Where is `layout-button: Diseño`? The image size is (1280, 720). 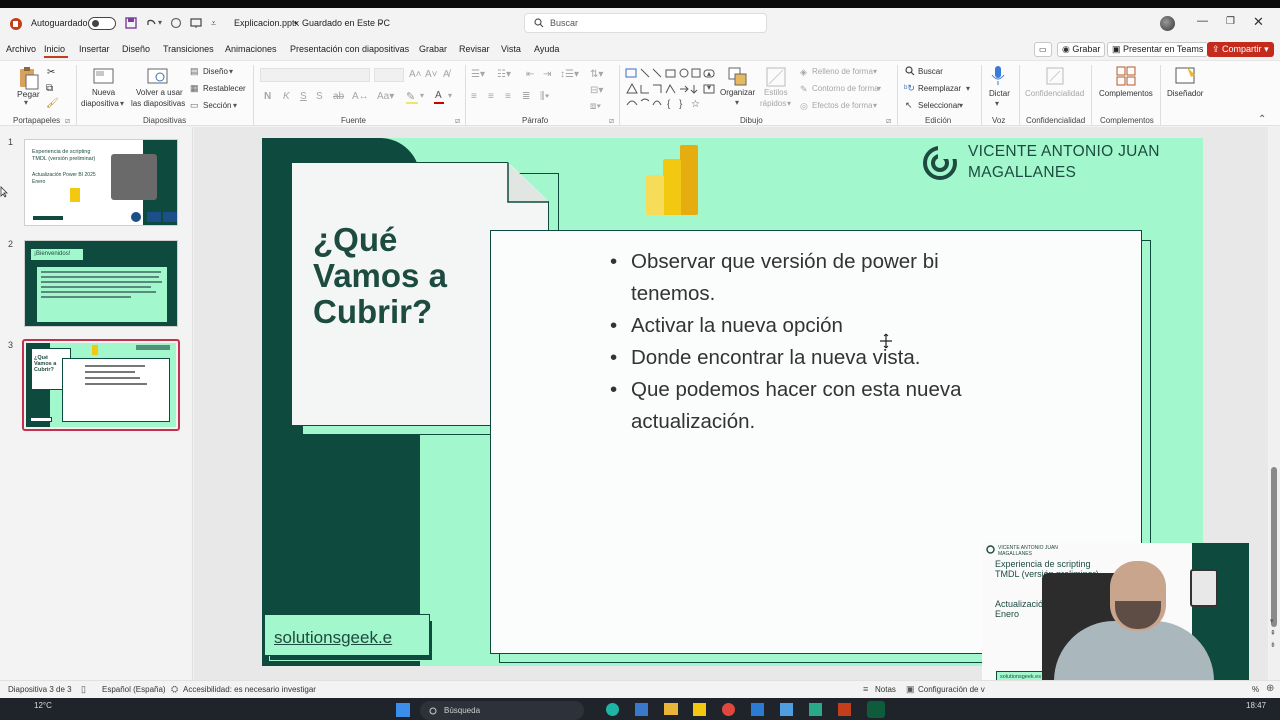 layout-button: Diseño is located at coordinates (215, 71).